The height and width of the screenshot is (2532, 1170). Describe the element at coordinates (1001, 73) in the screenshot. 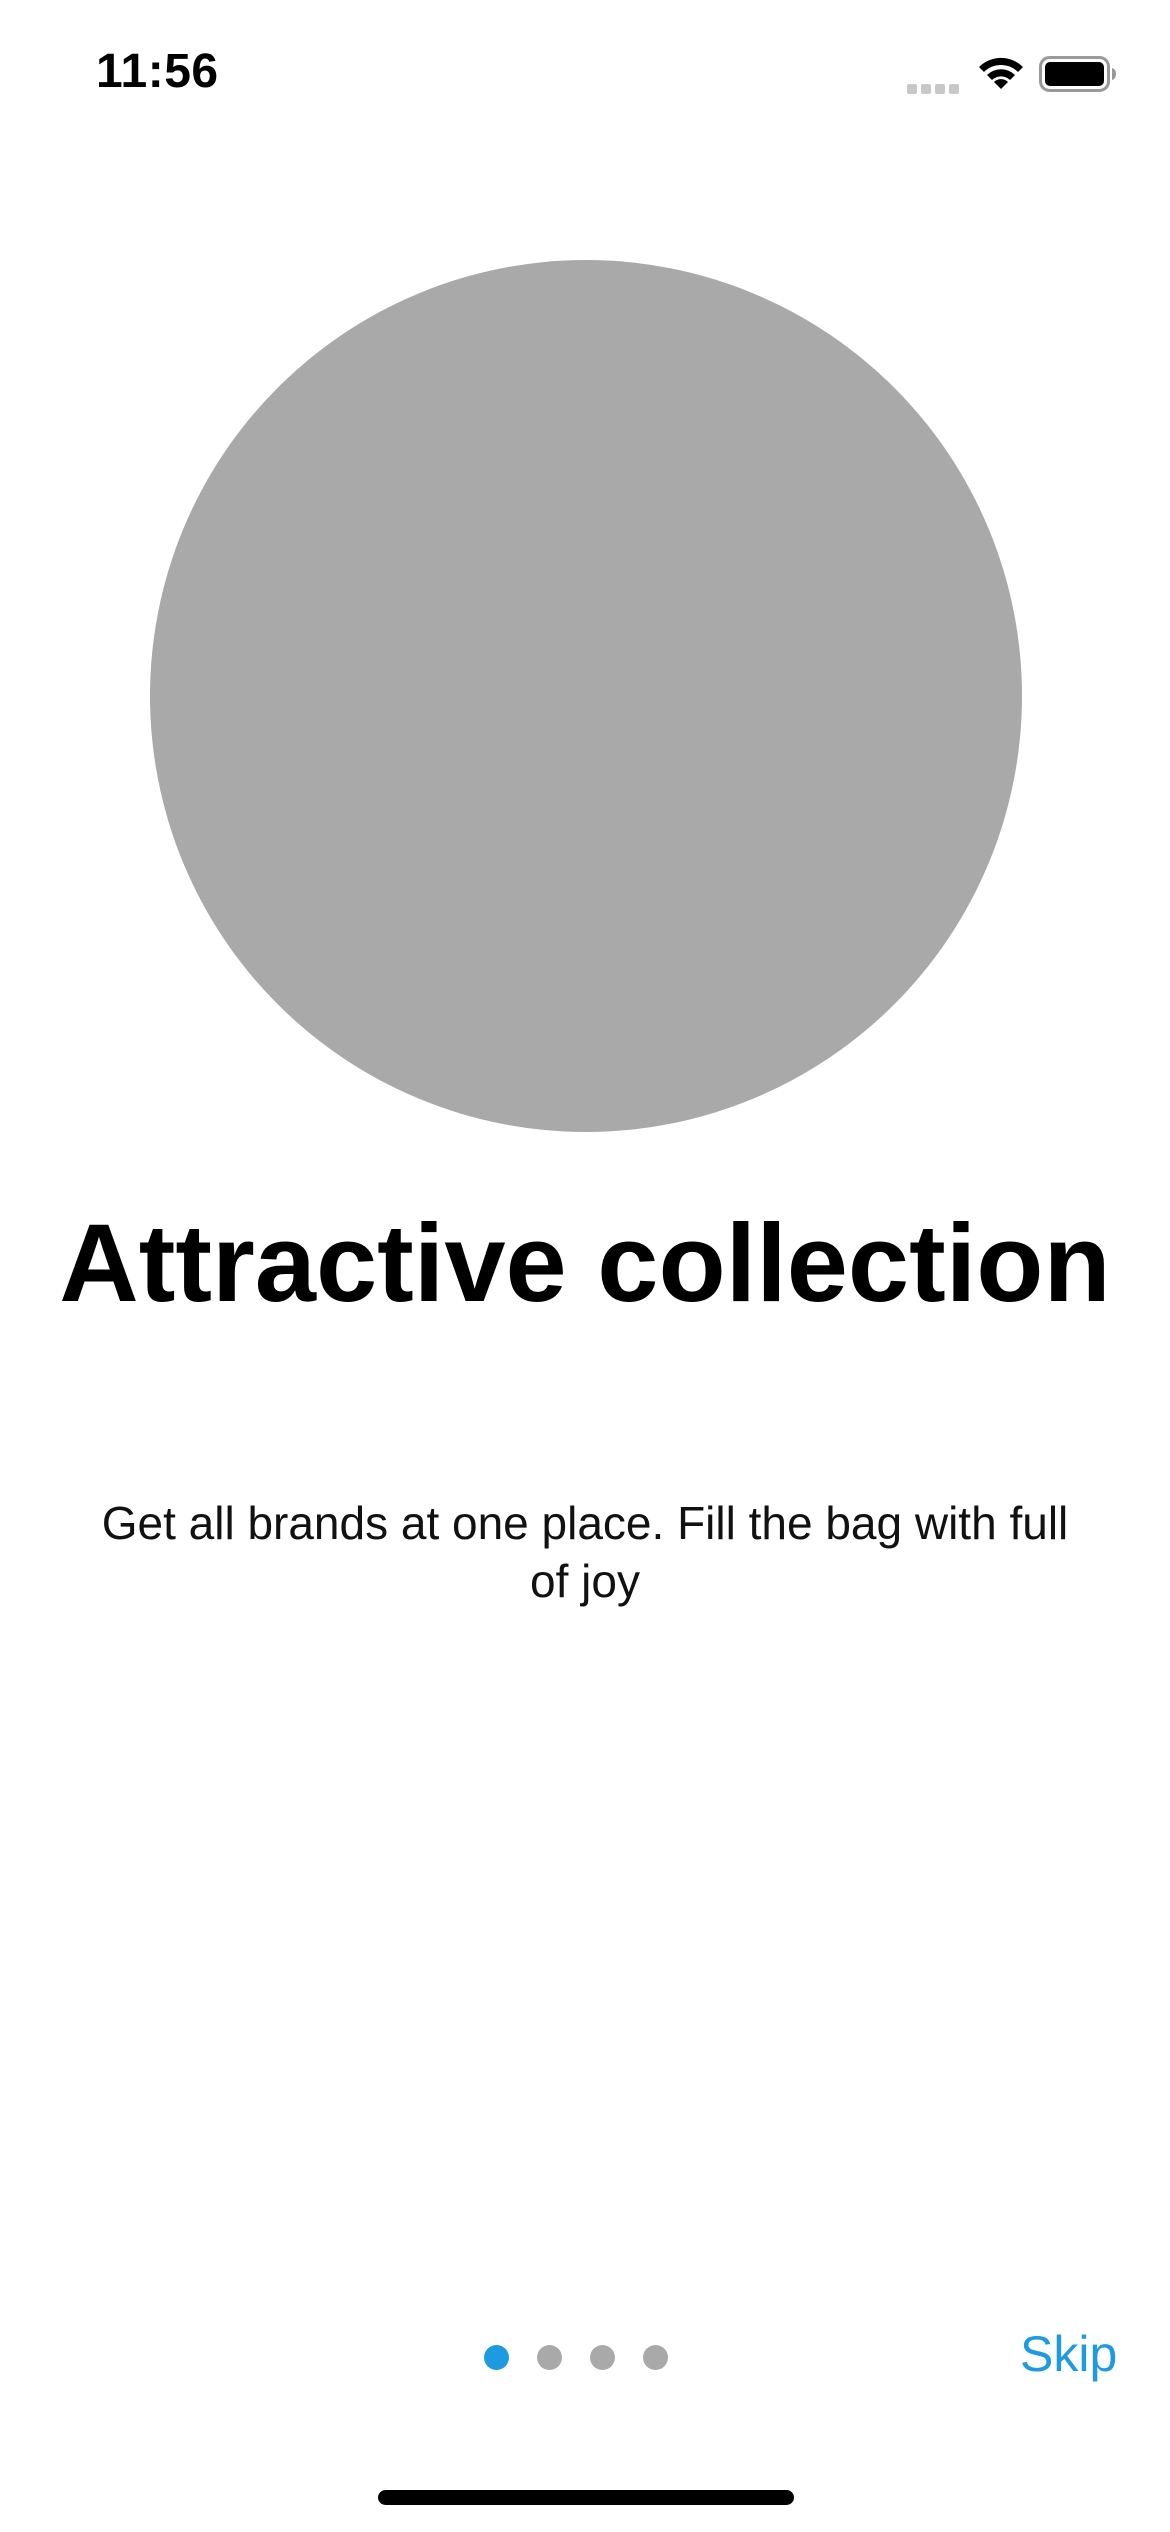

I see `wifi-icon` at that location.